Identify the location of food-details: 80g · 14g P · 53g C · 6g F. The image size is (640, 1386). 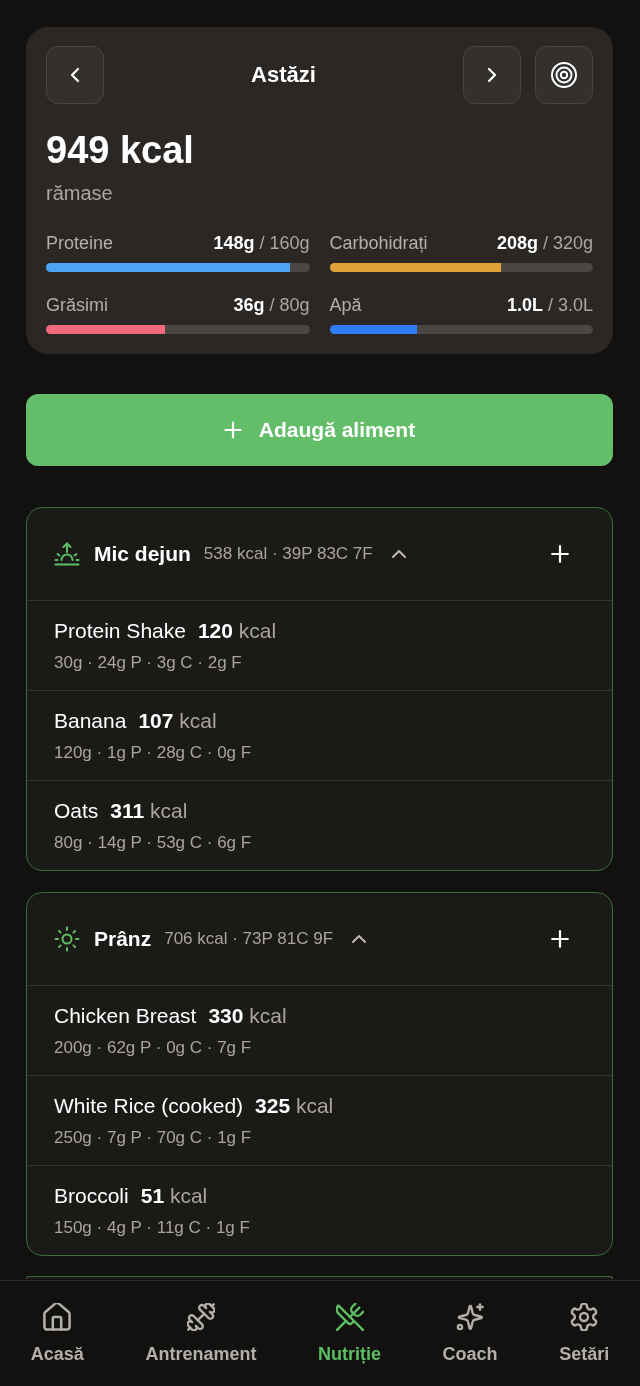
(153, 843).